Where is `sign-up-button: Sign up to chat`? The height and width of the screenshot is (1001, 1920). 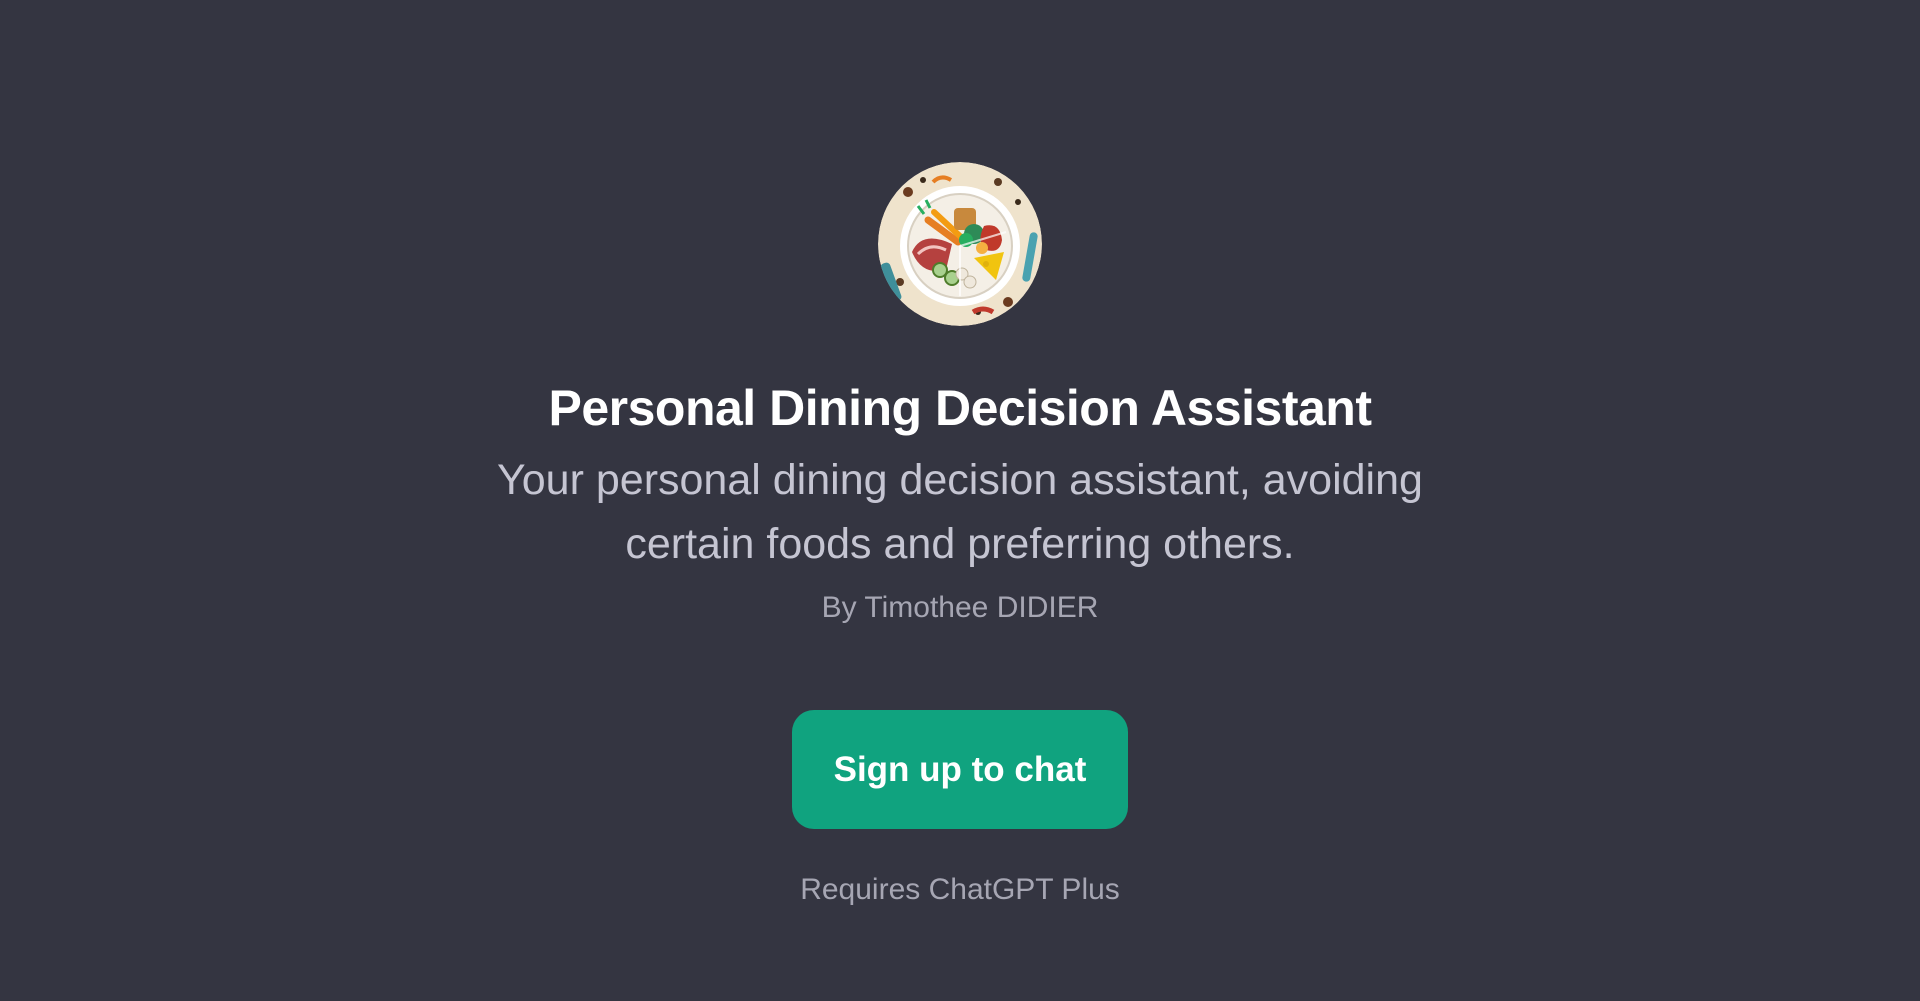
sign-up-button: Sign up to chat is located at coordinates (960, 769).